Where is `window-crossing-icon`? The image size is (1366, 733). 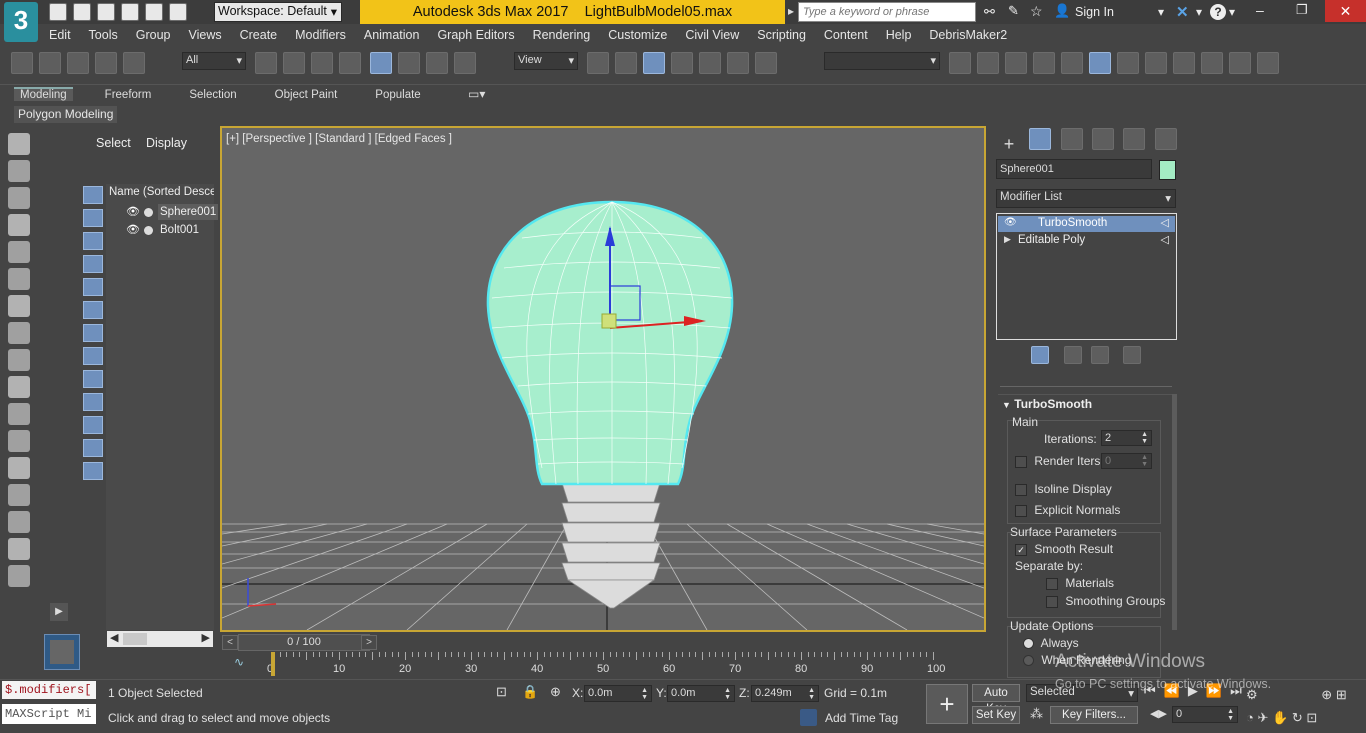
window-crossing-icon is located at coordinates (350, 63).